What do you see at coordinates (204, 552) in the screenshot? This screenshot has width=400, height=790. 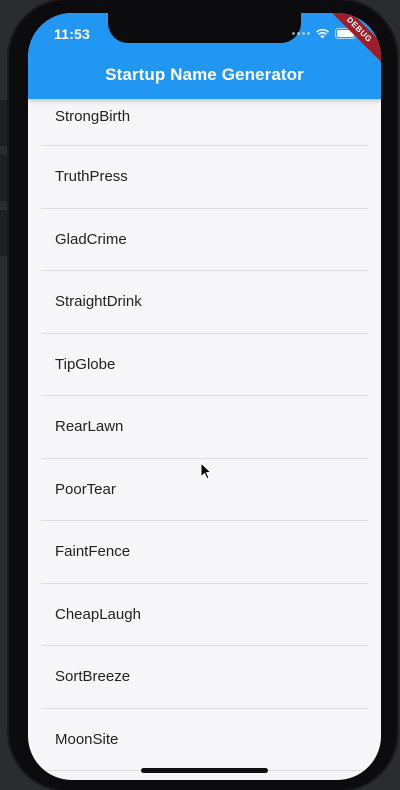 I see `list-item: FaintFence` at bounding box center [204, 552].